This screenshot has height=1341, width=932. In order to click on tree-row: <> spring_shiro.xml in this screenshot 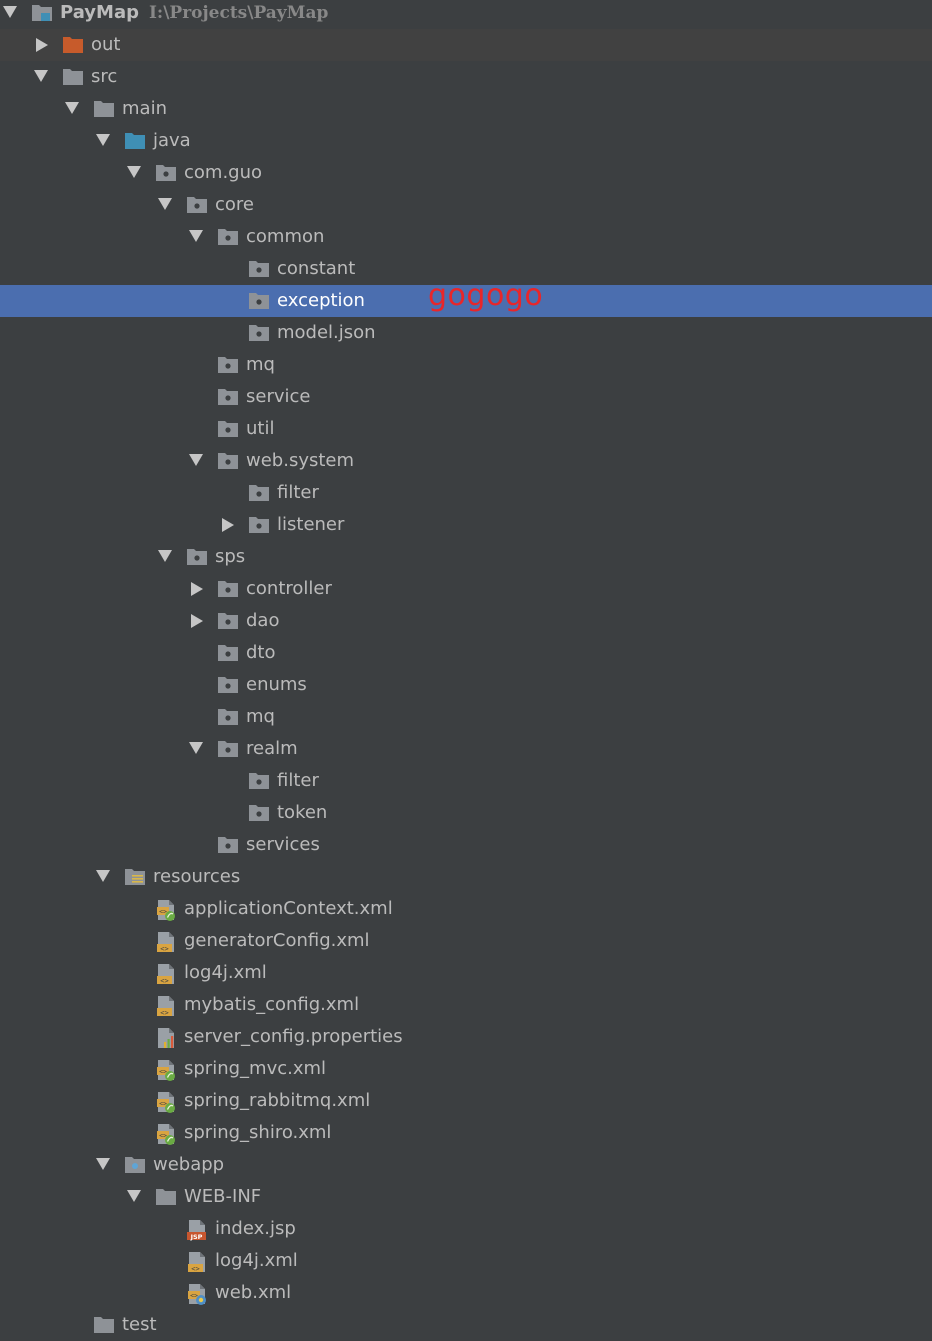, I will do `click(466, 1133)`.